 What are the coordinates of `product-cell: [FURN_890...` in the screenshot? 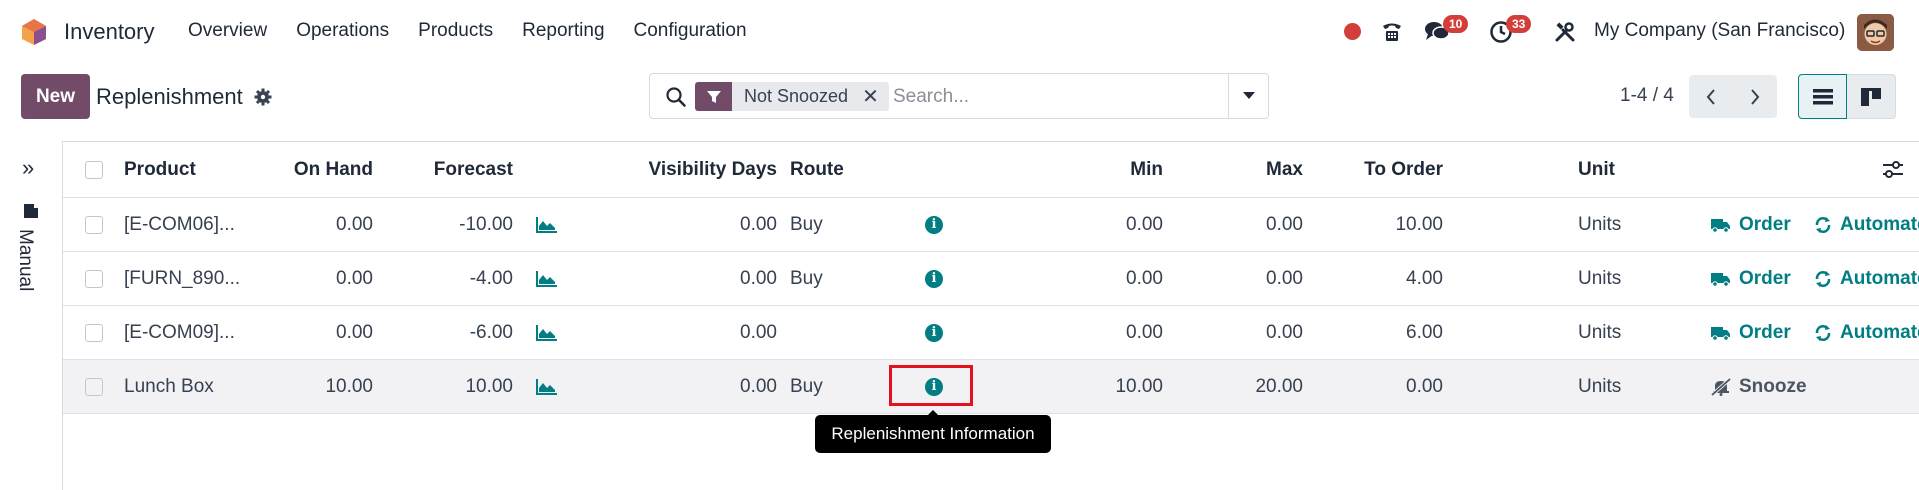 It's located at (182, 278).